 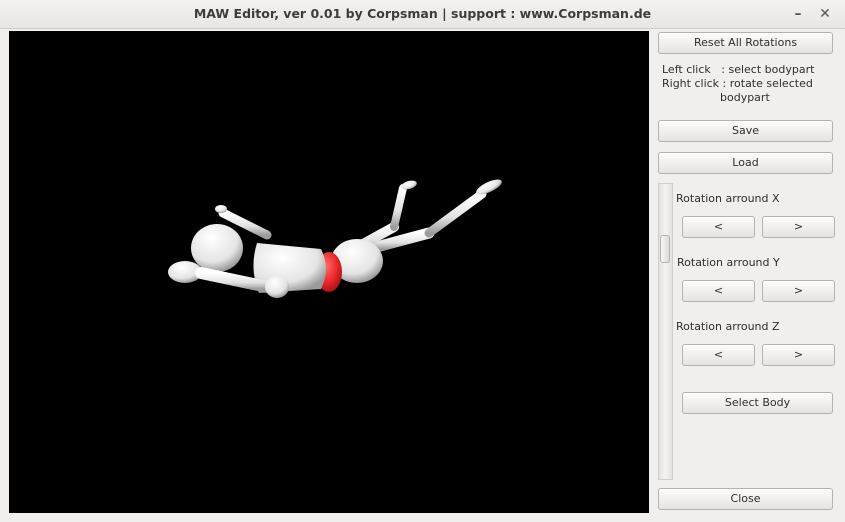 What do you see at coordinates (757, 403) in the screenshot?
I see `select-body-button: Select Body` at bounding box center [757, 403].